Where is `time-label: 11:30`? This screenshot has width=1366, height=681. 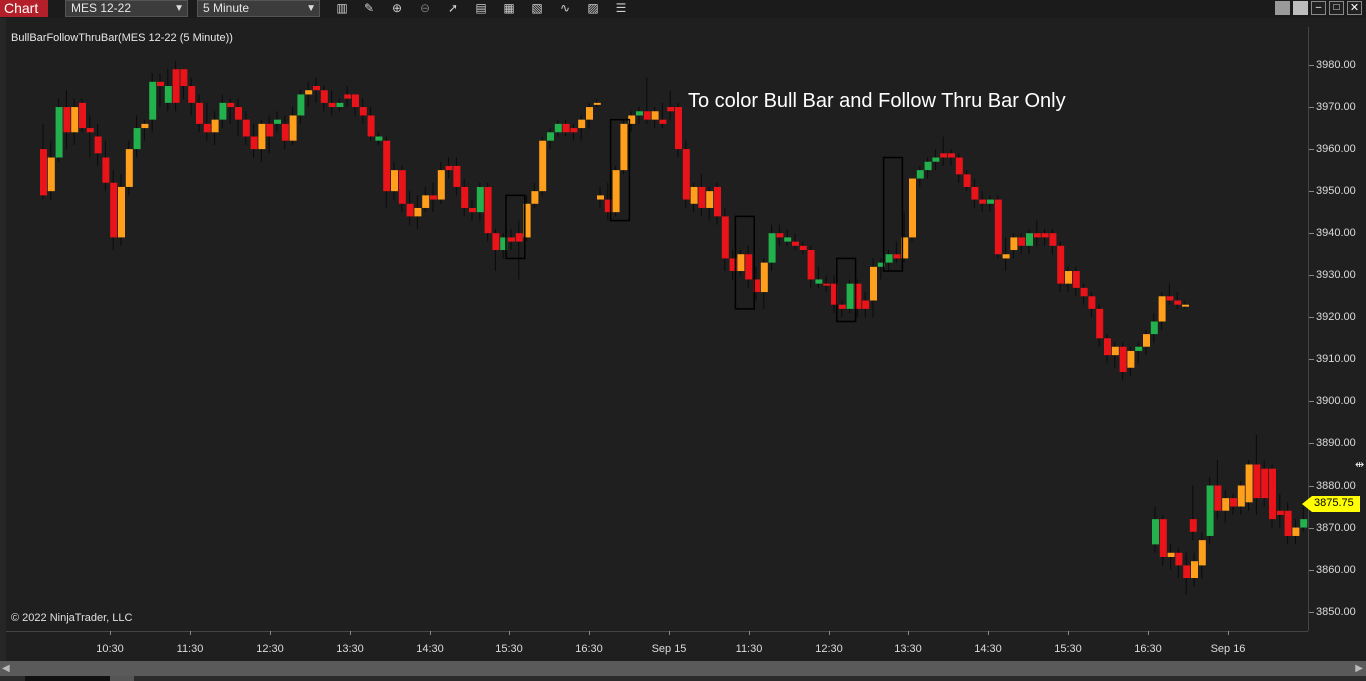 time-label: 11:30 is located at coordinates (749, 649).